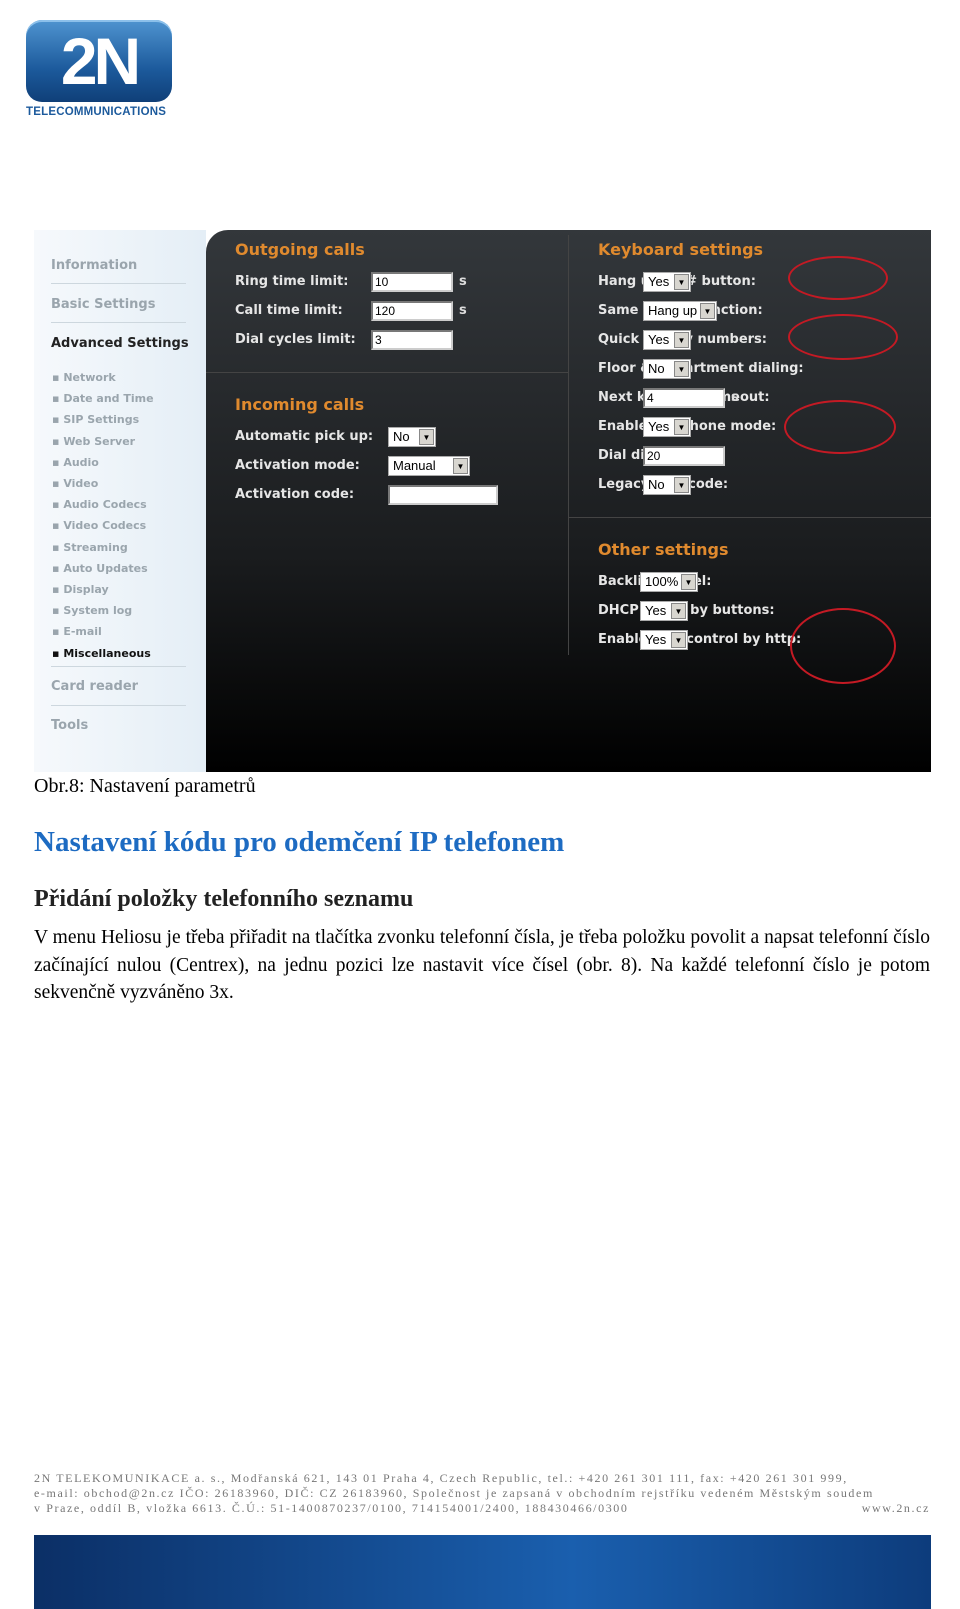 This screenshot has width=960, height=1609. I want to click on keyboard-label: Floor & Appartment dialing:, so click(701, 368).